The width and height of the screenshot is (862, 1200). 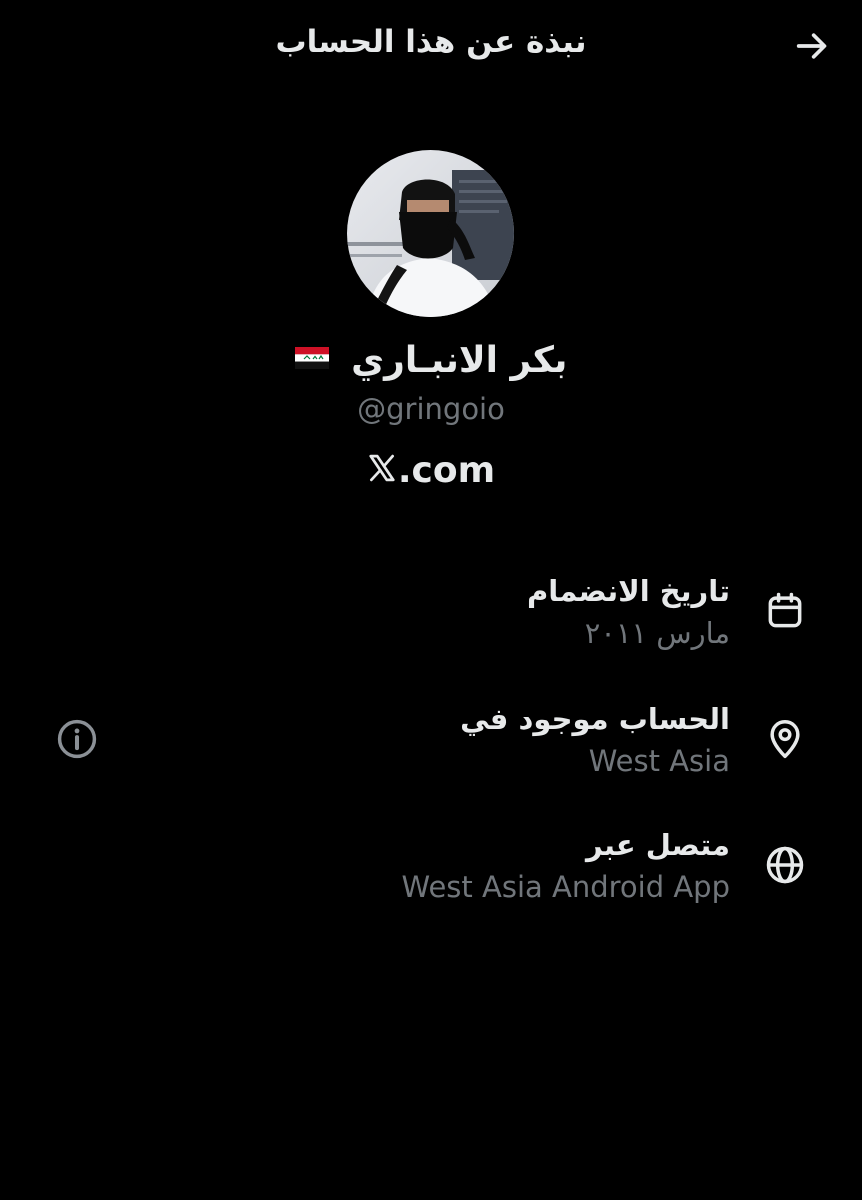 What do you see at coordinates (785, 865) in the screenshot?
I see `globe-icon` at bounding box center [785, 865].